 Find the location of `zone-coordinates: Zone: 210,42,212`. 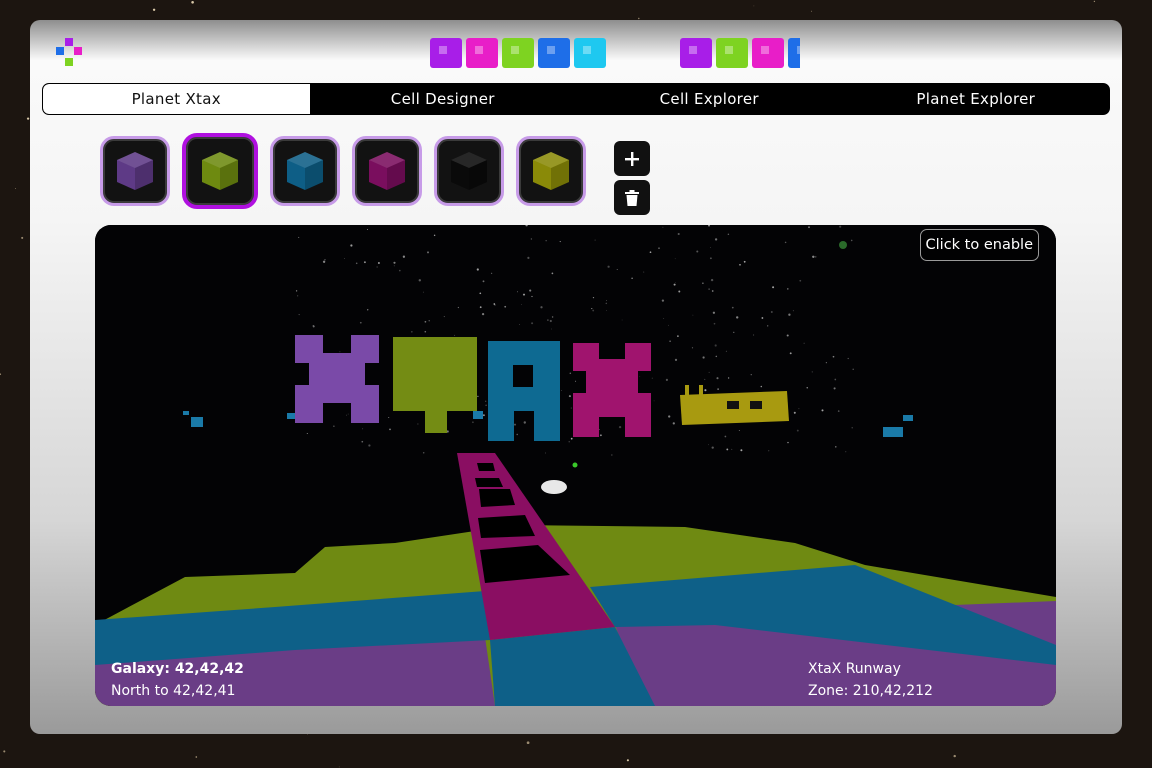

zone-coordinates: Zone: 210,42,212 is located at coordinates (870, 691).